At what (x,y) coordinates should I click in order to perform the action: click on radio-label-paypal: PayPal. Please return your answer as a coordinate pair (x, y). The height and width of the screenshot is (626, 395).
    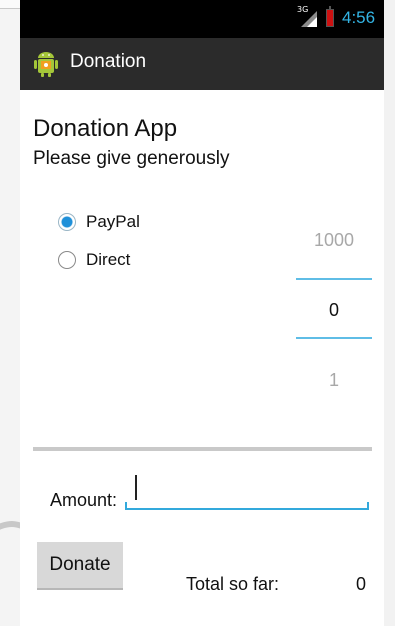
    Looking at the image, I should click on (113, 221).